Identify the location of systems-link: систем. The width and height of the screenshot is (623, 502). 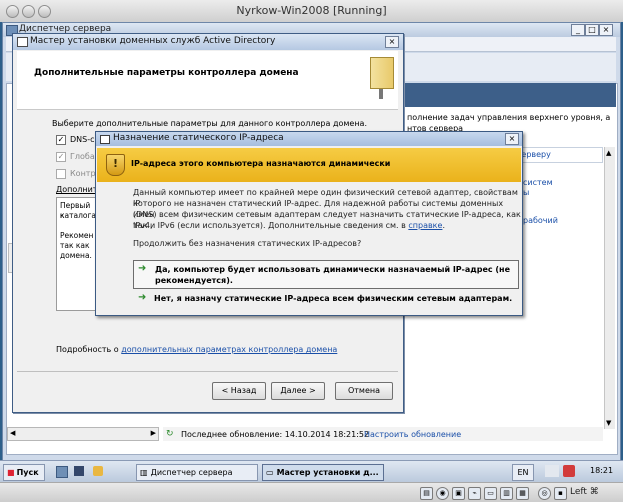
(538, 182).